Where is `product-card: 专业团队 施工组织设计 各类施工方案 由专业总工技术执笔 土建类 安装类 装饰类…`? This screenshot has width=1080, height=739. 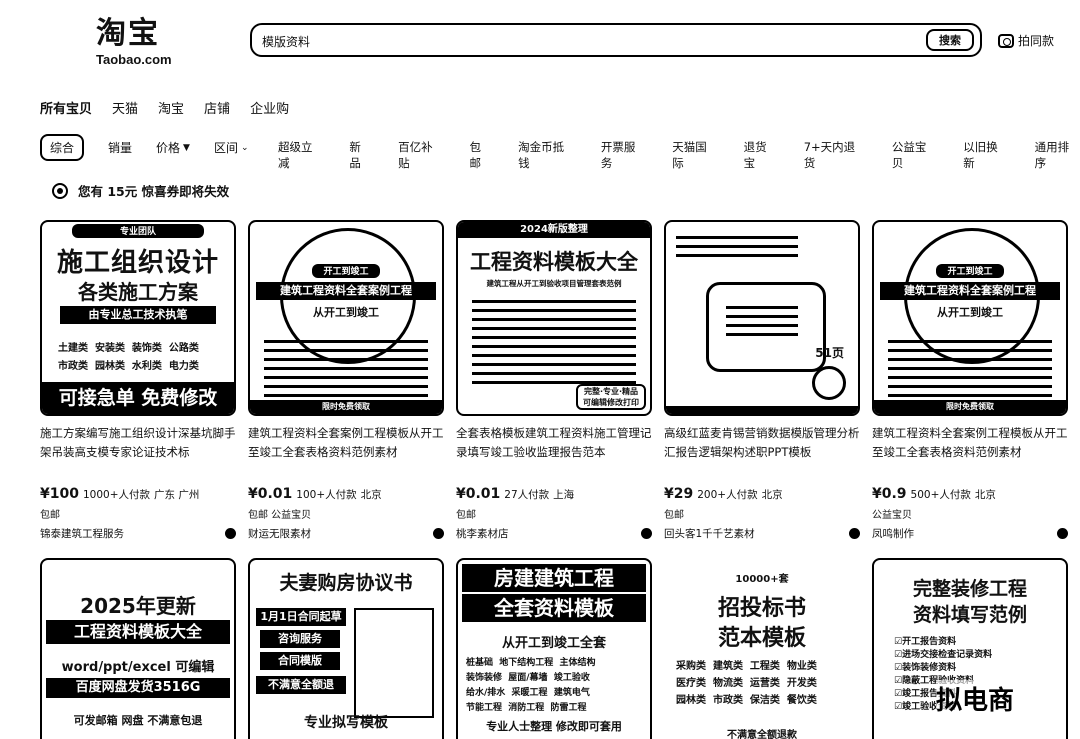
product-card: 专业团队 施工组织设计 各类施工方案 由专业总工技术执笔 土建类 安装类 装饰类… is located at coordinates (138, 380).